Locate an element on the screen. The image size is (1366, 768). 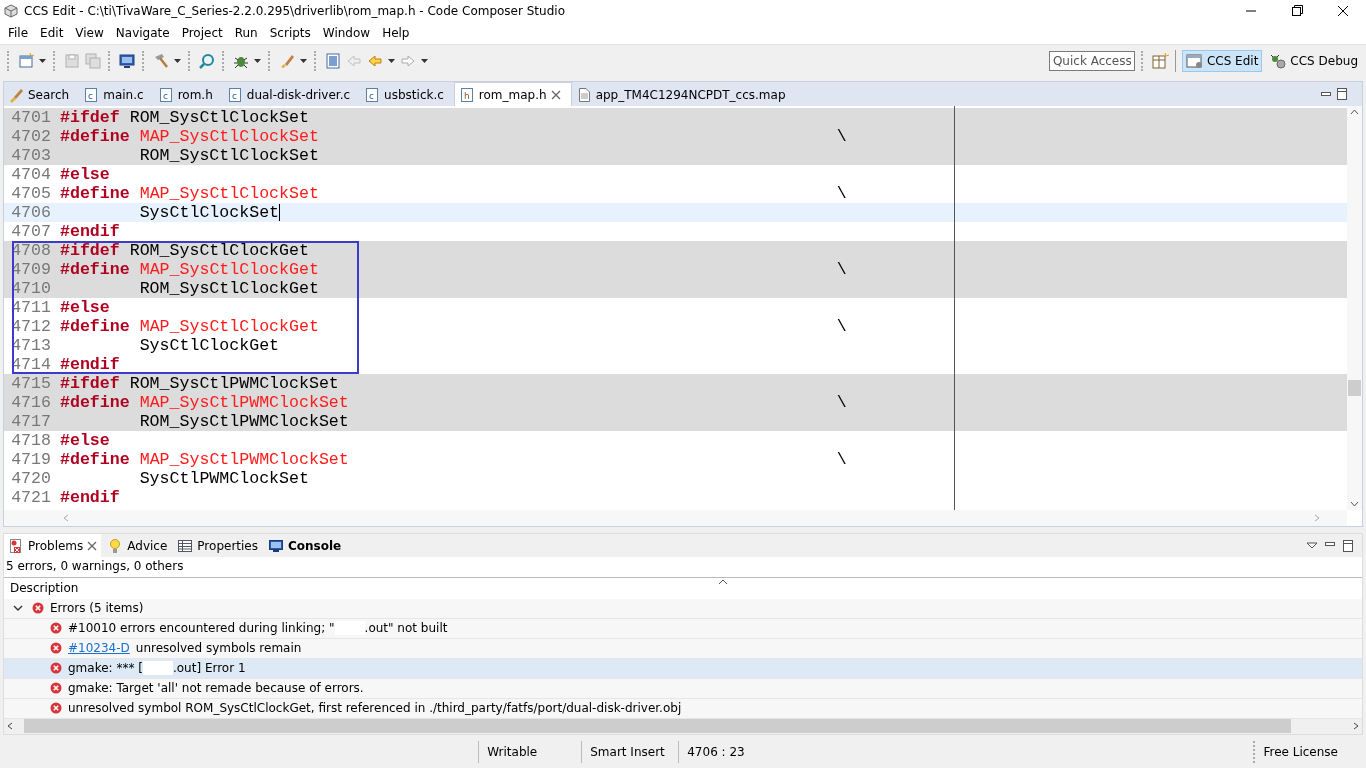
editor-window-icon is located at coordinates (1194, 61).